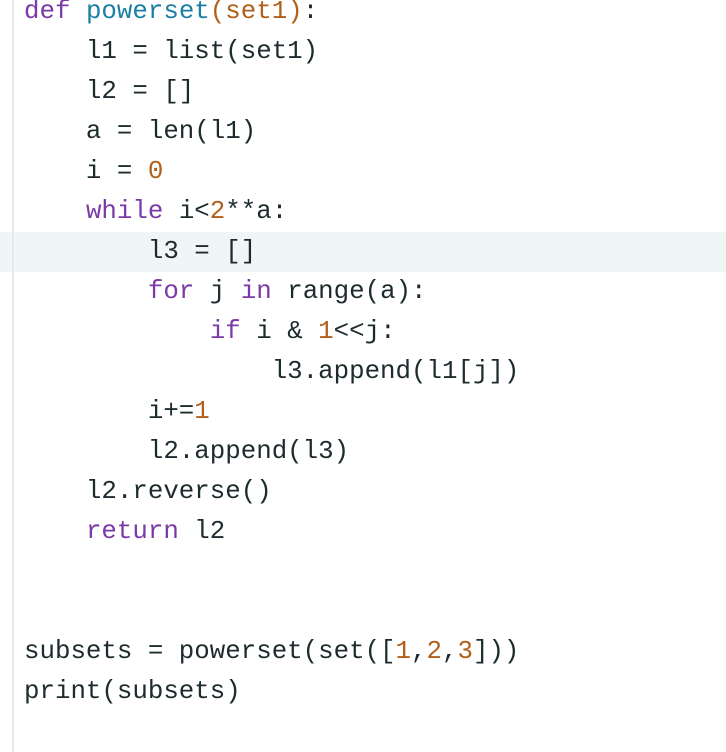  I want to click on keyword-token: while, so click(124, 211).